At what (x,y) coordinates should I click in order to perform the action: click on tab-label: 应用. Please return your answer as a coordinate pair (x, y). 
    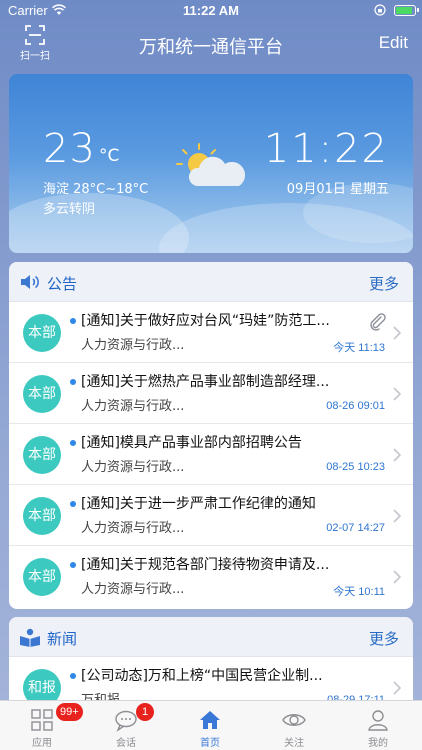
    Looking at the image, I should click on (42, 743).